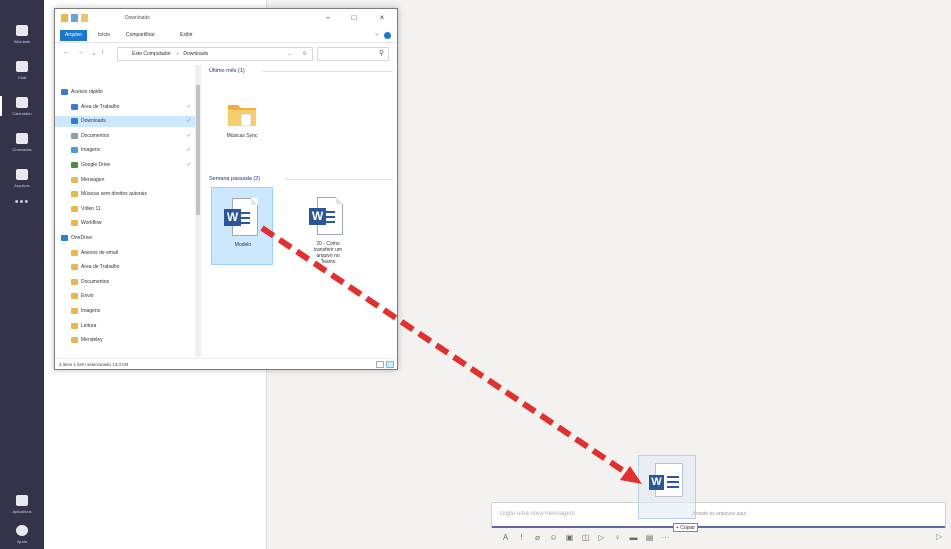 The image size is (951, 549). What do you see at coordinates (66, 52) in the screenshot?
I see `back-icon: ←` at bounding box center [66, 52].